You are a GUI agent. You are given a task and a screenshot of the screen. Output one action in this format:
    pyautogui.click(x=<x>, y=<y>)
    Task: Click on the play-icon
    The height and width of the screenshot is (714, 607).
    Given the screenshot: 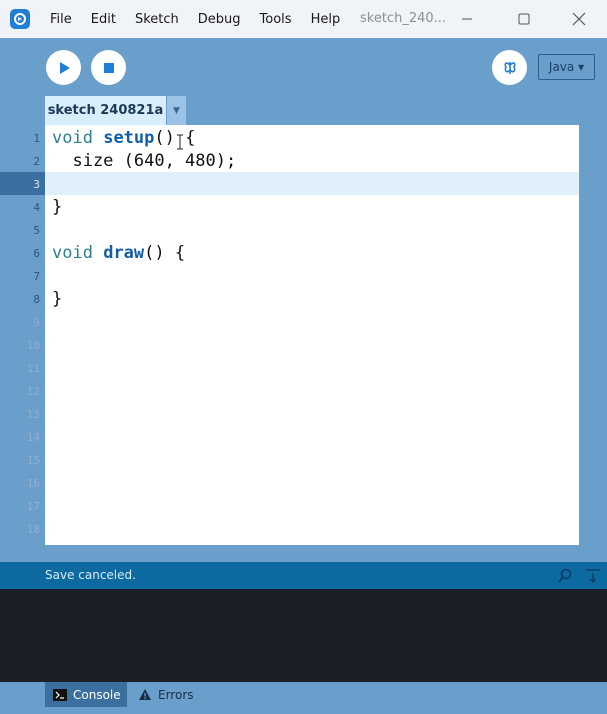 What is the action you would take?
    pyautogui.click(x=64, y=67)
    